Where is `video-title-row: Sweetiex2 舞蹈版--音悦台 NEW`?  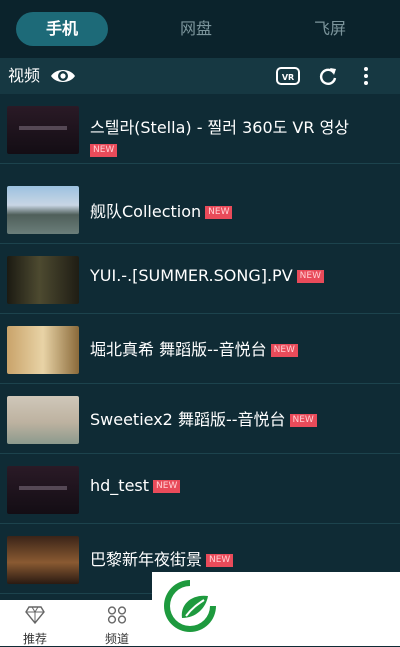
video-title-row: Sweetiex2 舞蹈版--音悦台 NEW is located at coordinates (203, 418).